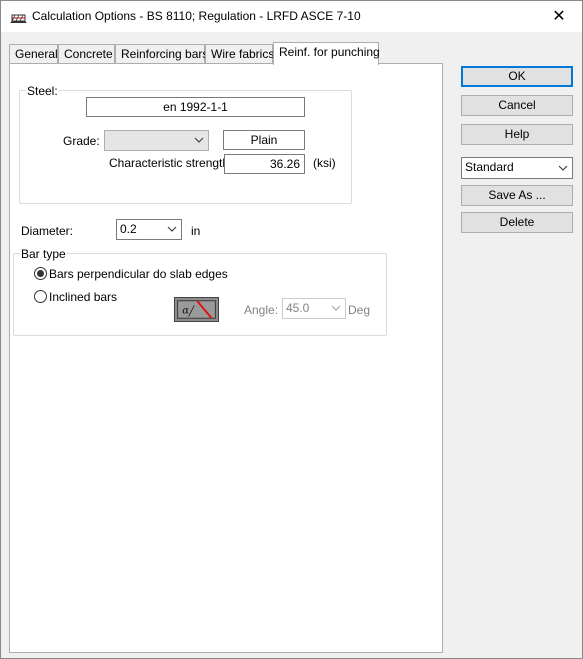  What do you see at coordinates (156, 140) in the screenshot?
I see `grade-combo` at bounding box center [156, 140].